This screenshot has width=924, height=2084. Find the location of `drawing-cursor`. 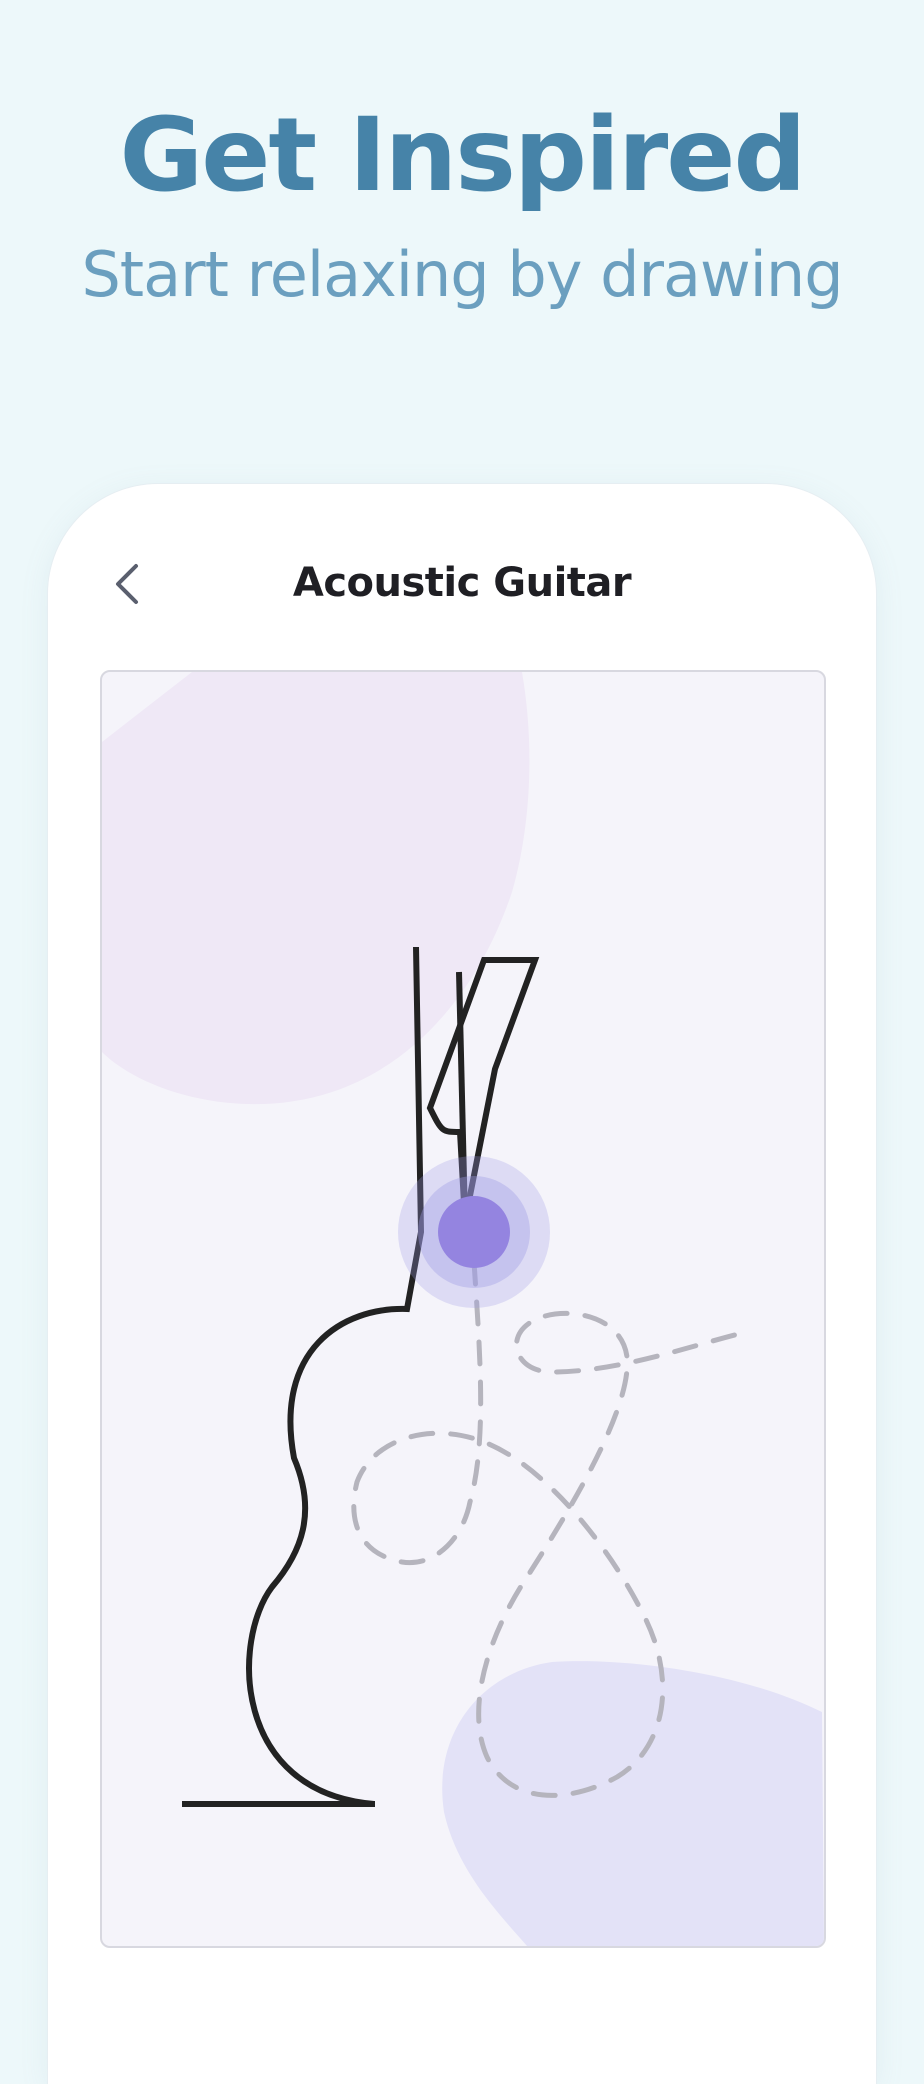

drawing-cursor is located at coordinates (474, 1232).